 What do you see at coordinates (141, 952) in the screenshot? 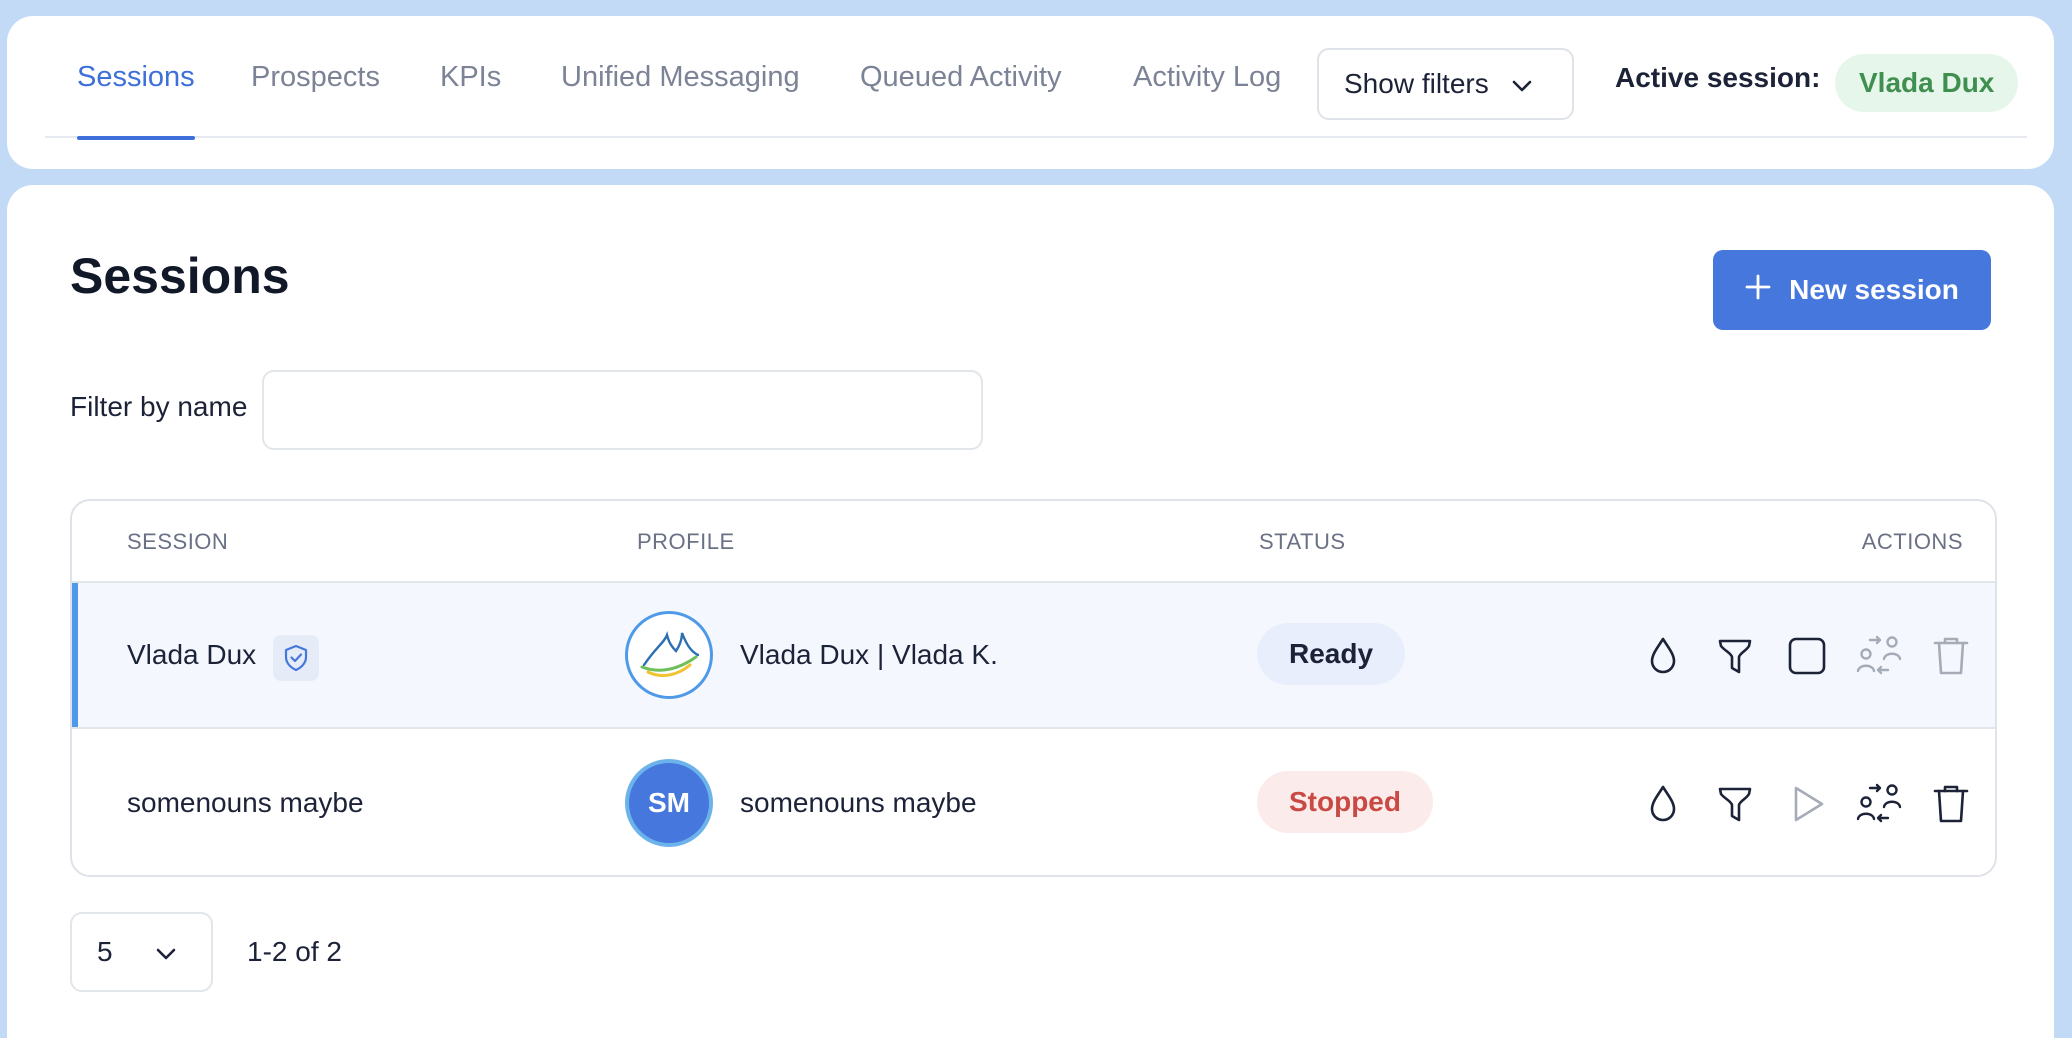
I see `rows-per-page-select: 5` at bounding box center [141, 952].